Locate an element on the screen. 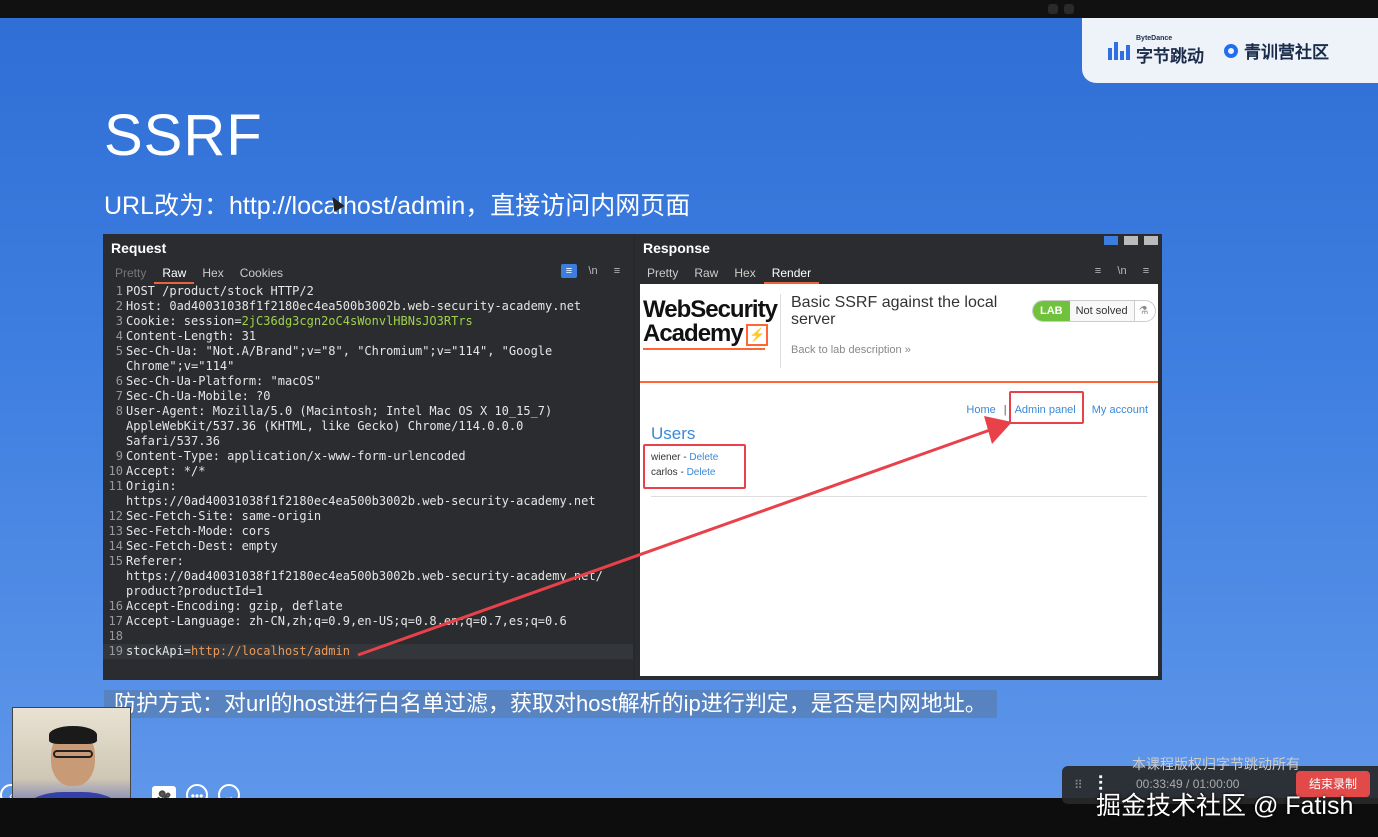 The height and width of the screenshot is (837, 1378). watermark: 掘金技术社区 @ Fatish is located at coordinates (1225, 806).